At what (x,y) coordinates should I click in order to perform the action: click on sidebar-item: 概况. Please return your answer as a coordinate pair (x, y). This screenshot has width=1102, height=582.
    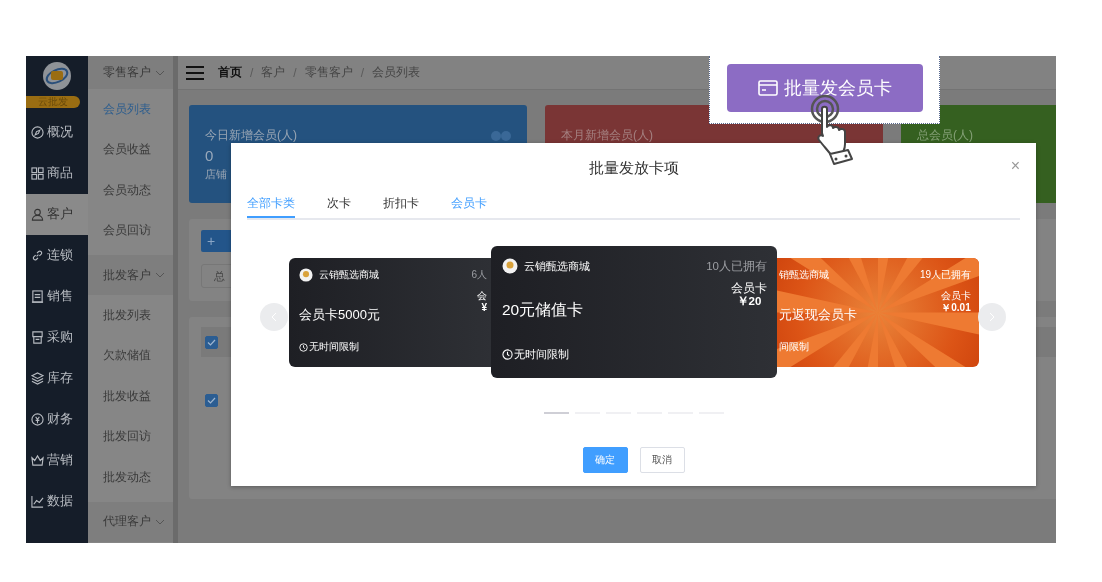
    Looking at the image, I should click on (57, 132).